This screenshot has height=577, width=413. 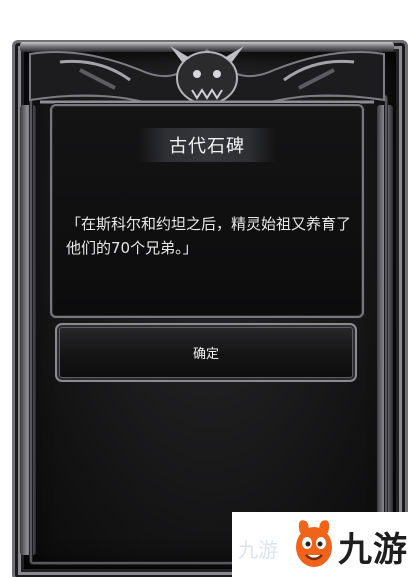 I want to click on watermark-faint-text: 九游, so click(x=258, y=550).